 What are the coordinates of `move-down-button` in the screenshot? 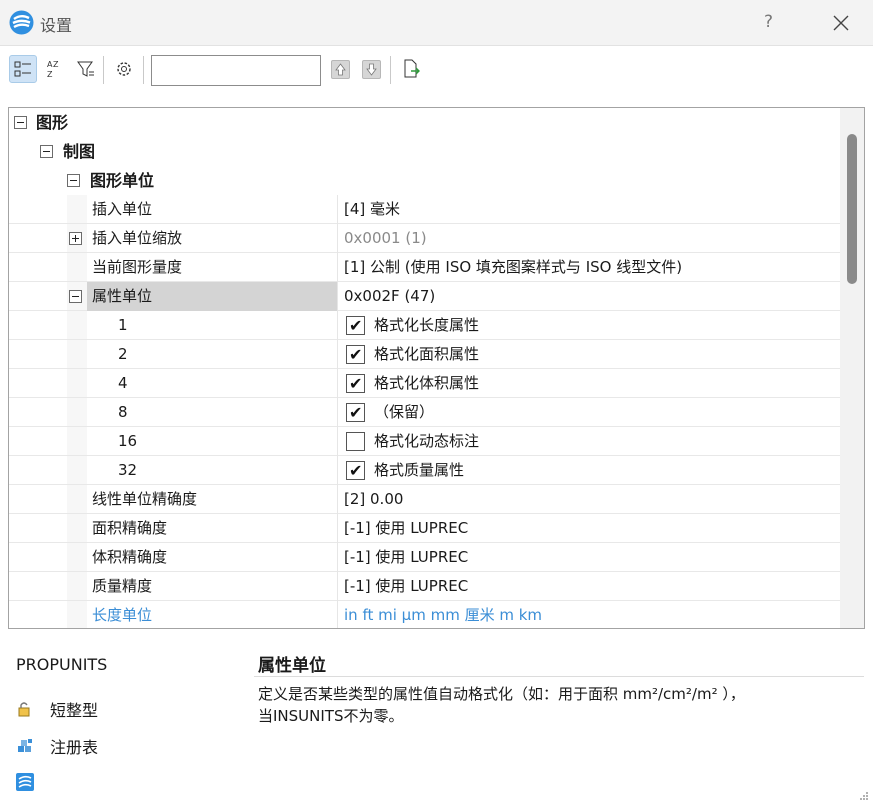 It's located at (371, 69).